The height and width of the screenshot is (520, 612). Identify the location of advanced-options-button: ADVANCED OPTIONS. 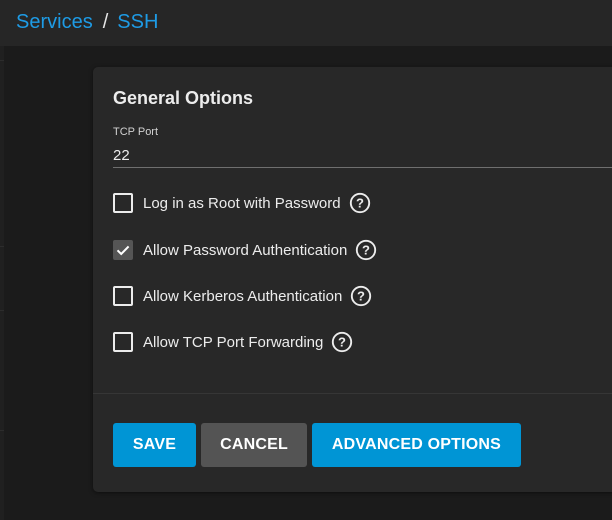
(416, 445).